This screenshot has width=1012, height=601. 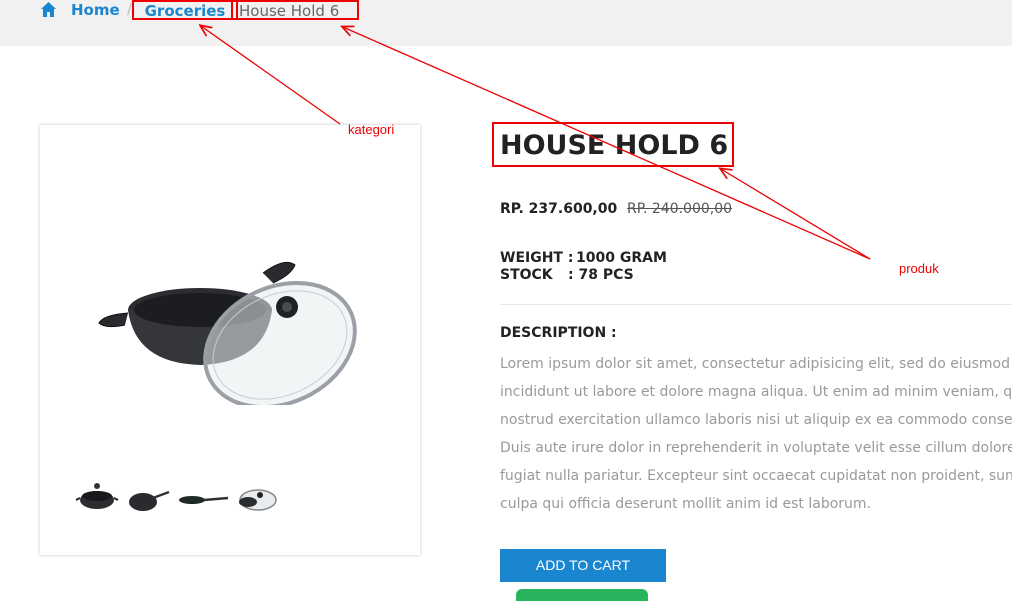 I want to click on description-heading: DESCRIPTION :, so click(x=558, y=333).